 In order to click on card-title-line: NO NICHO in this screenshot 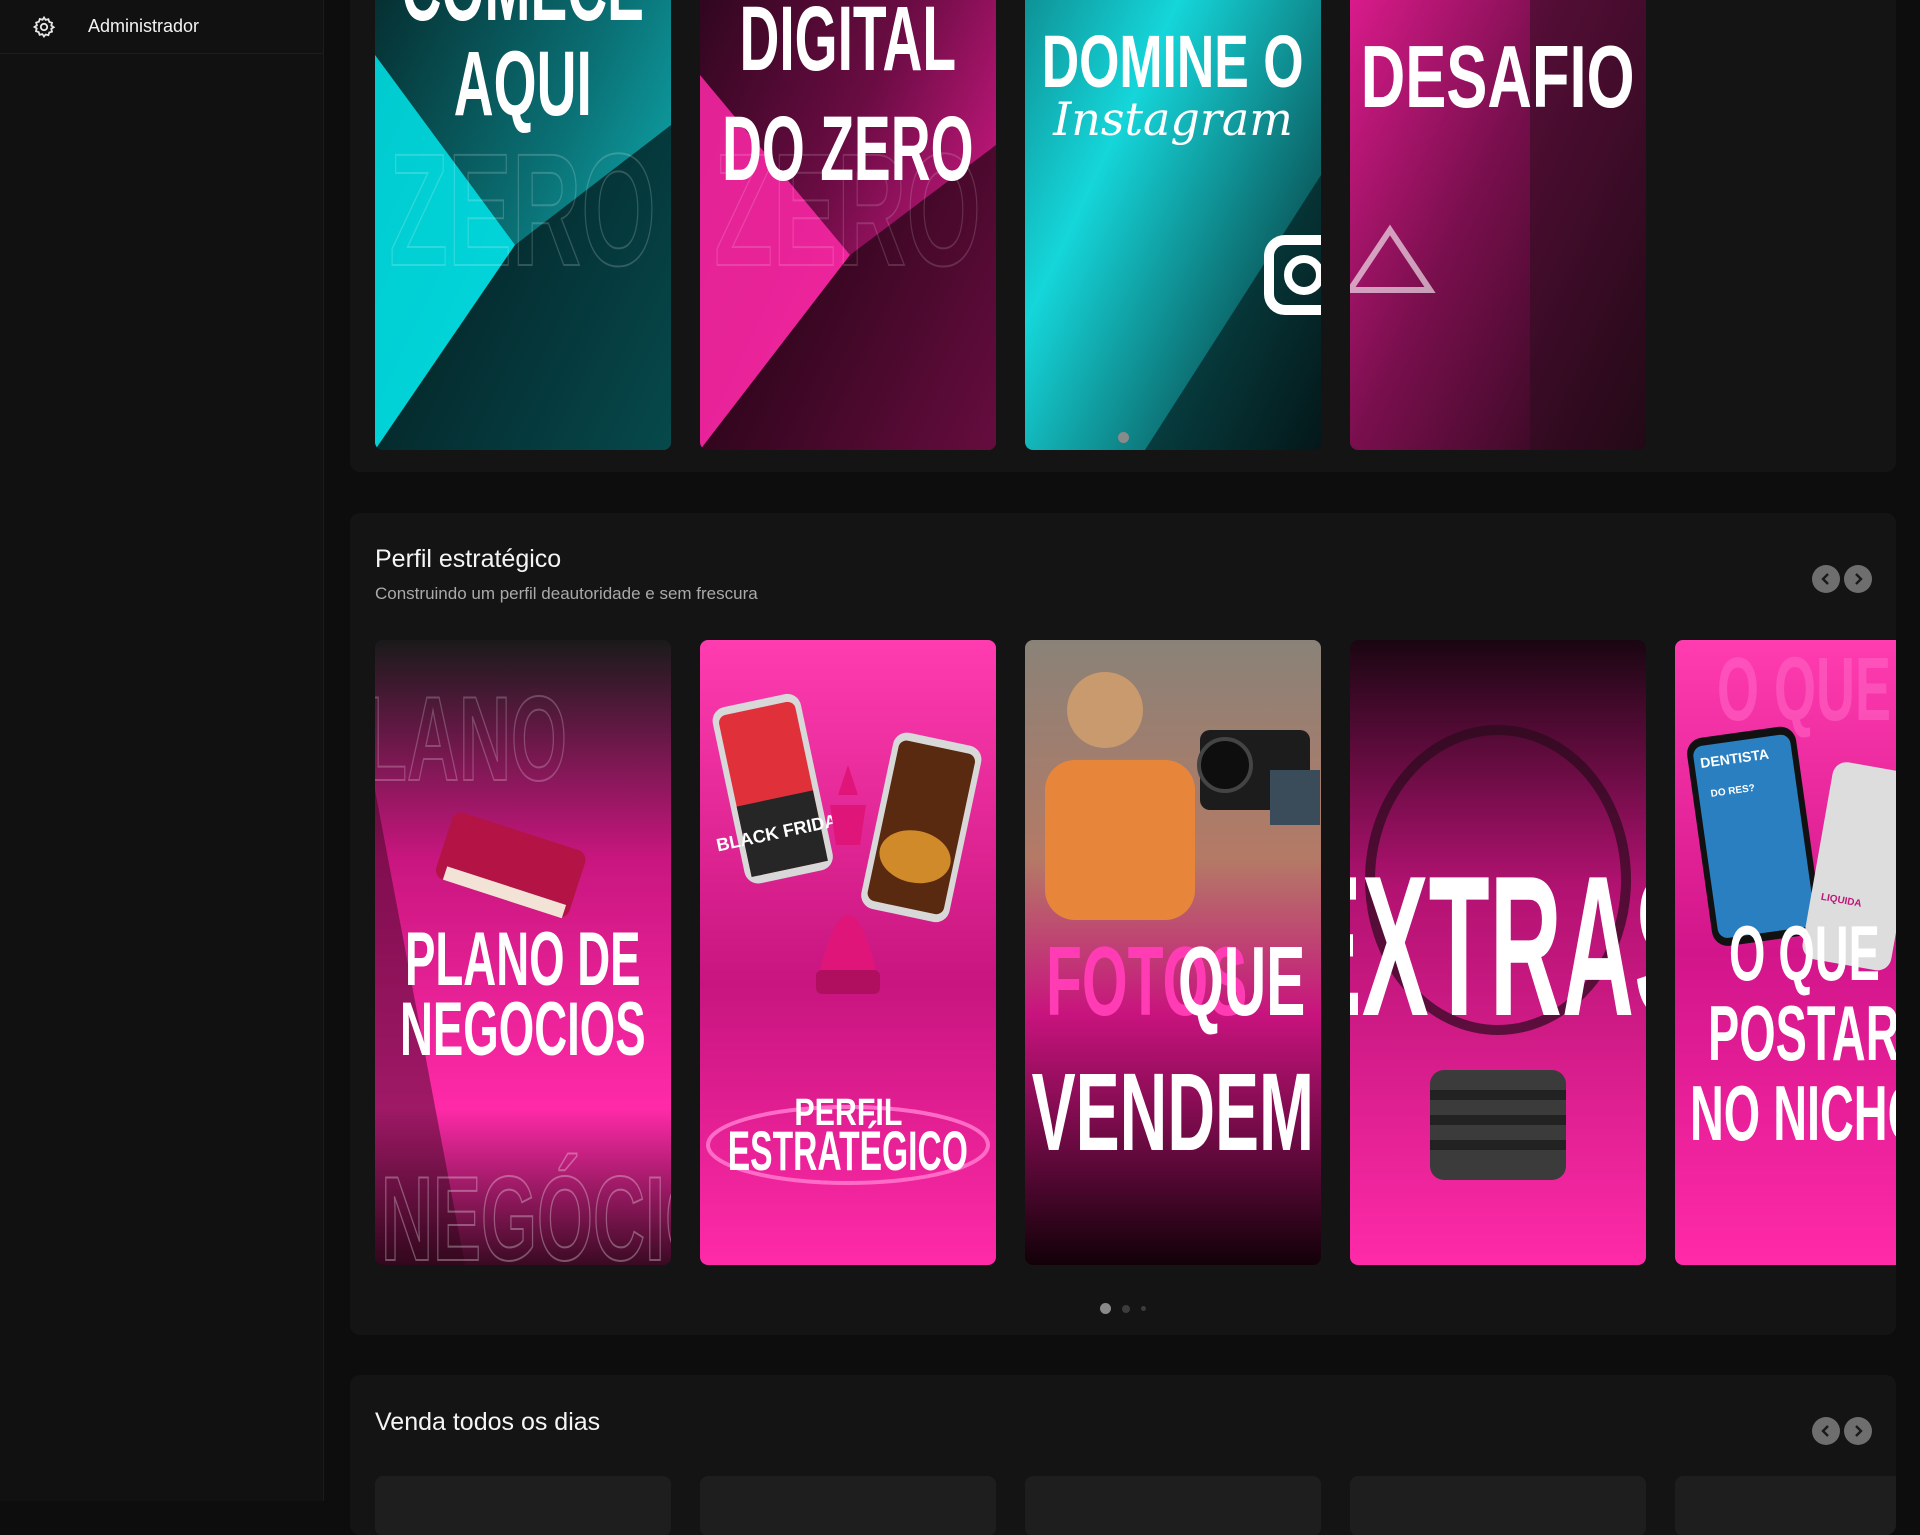, I will do `click(1793, 1113)`.